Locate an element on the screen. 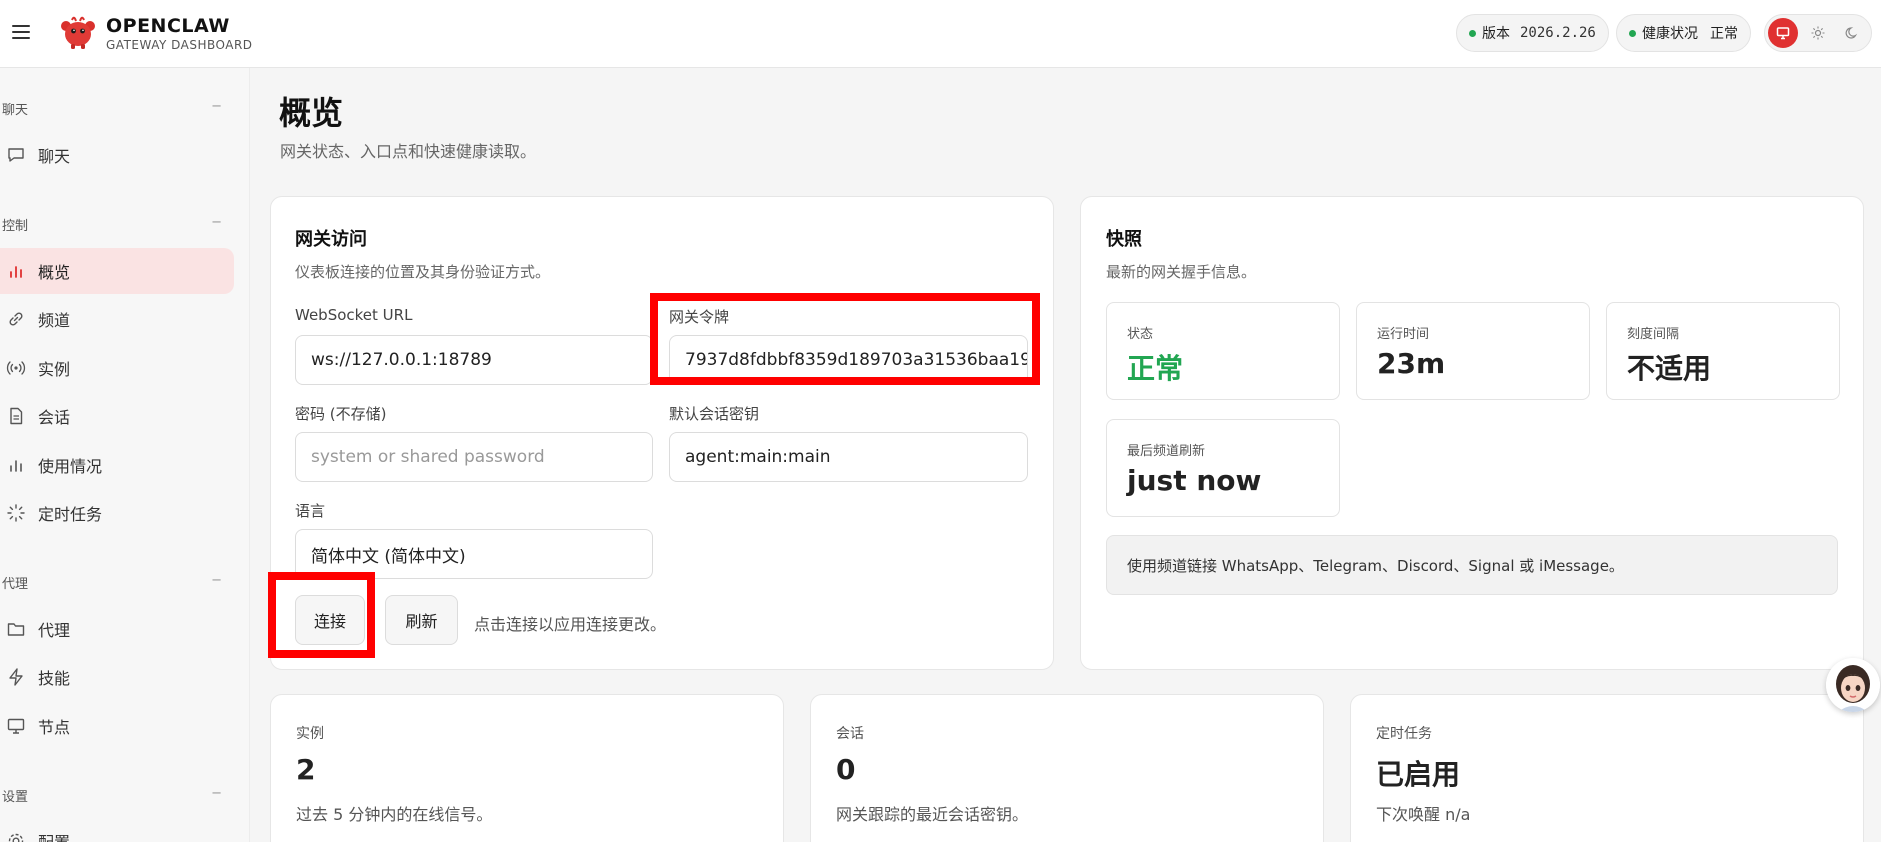 The width and height of the screenshot is (1881, 842). language-label: 语言 is located at coordinates (310, 511).